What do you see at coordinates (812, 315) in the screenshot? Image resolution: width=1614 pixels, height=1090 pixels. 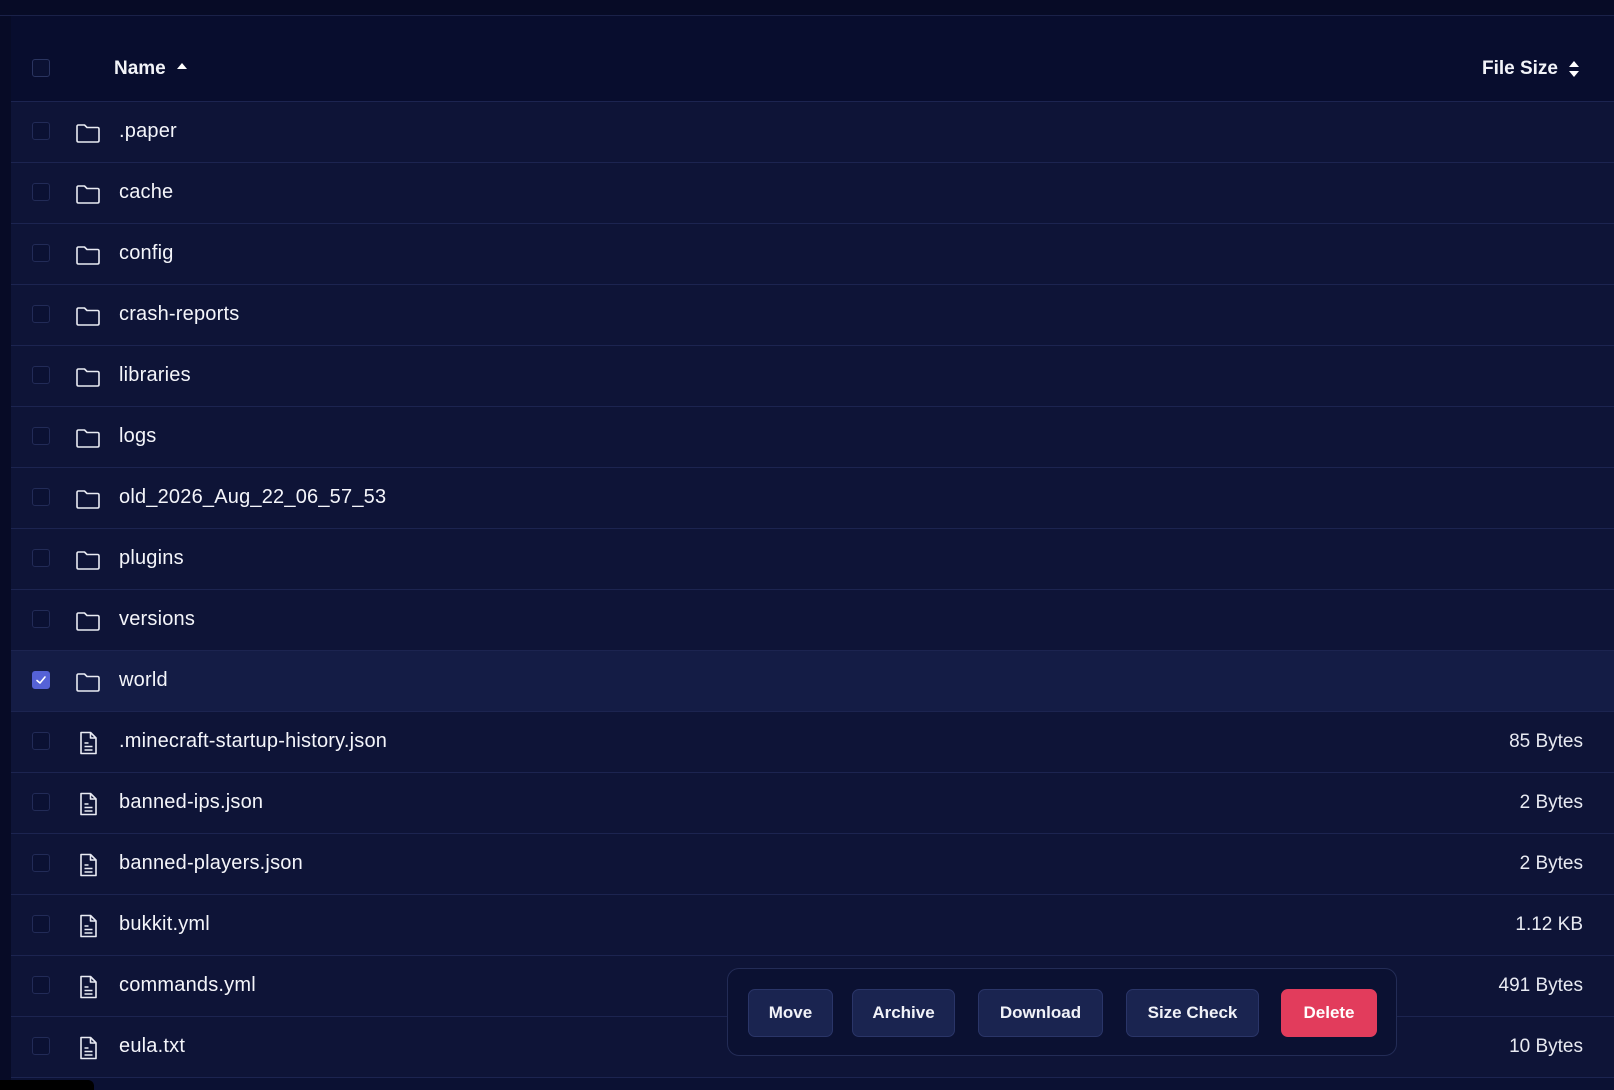 I see `table-row: crash-reports` at bounding box center [812, 315].